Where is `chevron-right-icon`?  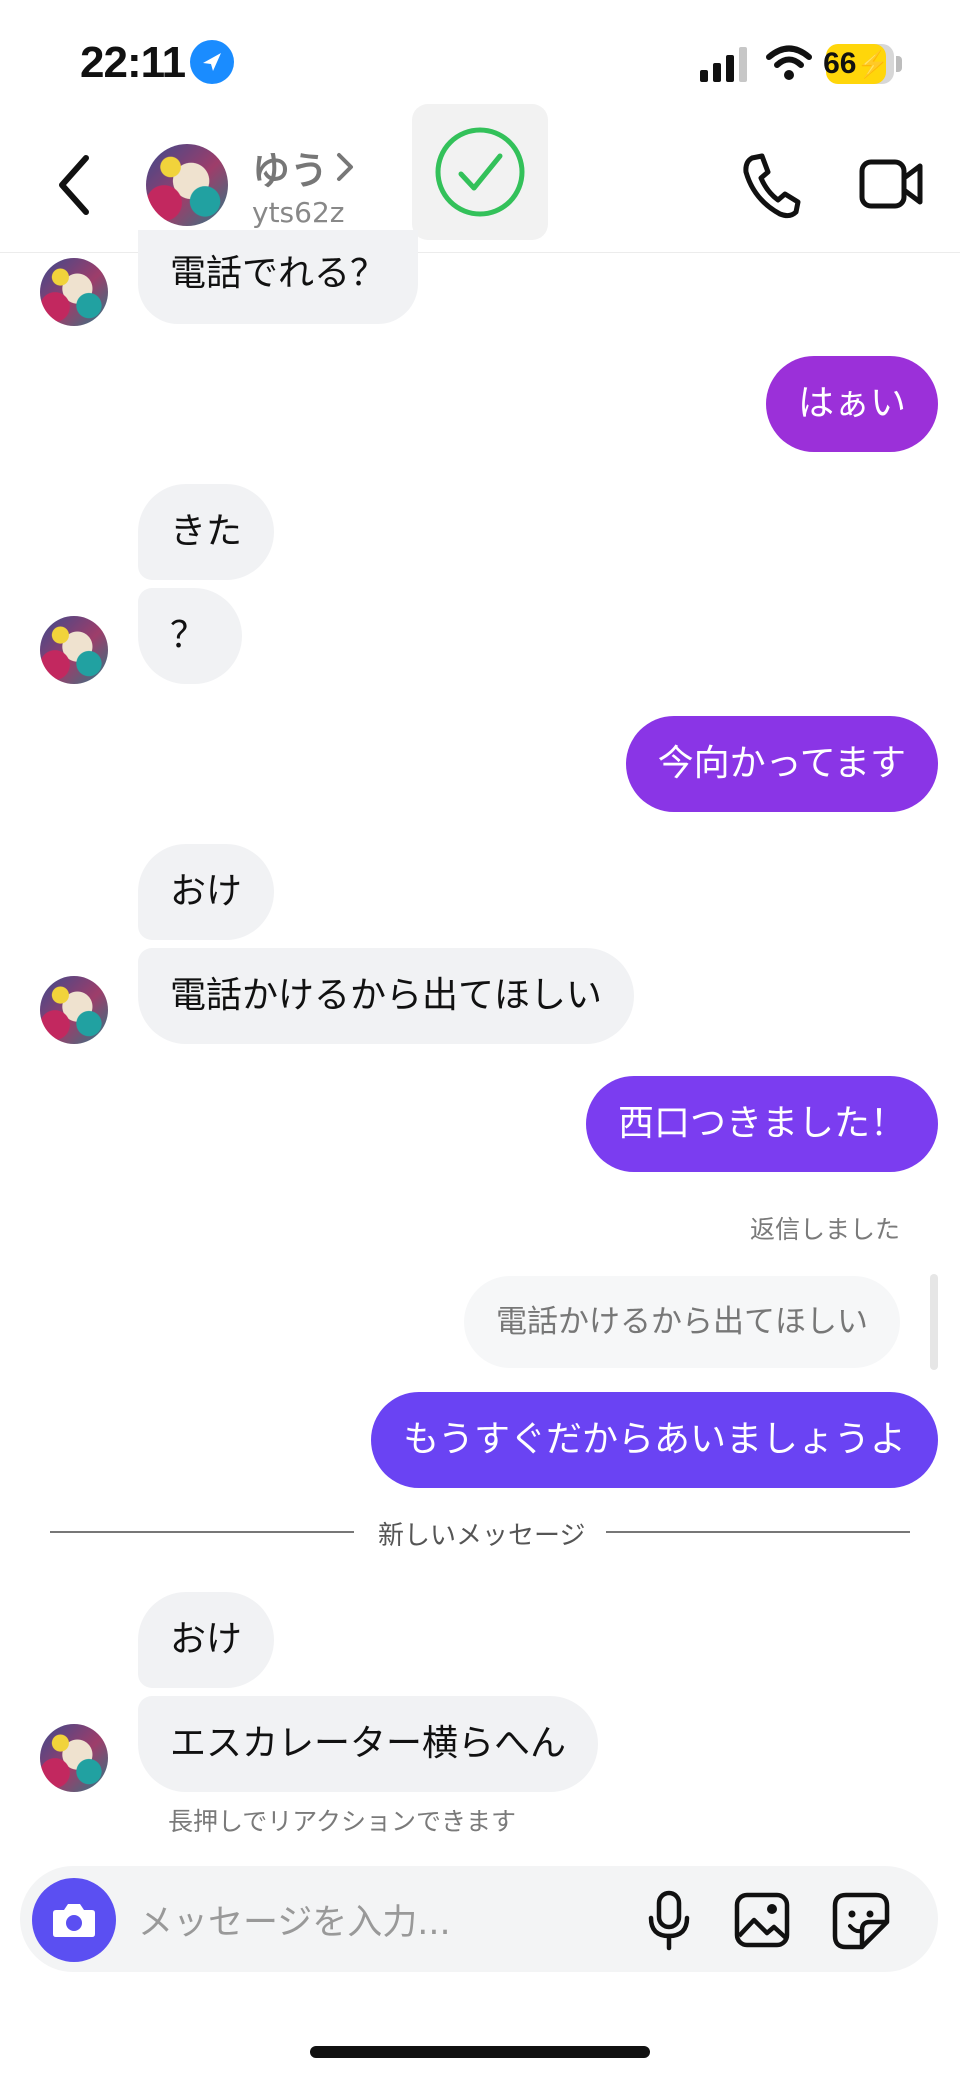 chevron-right-icon is located at coordinates (345, 167).